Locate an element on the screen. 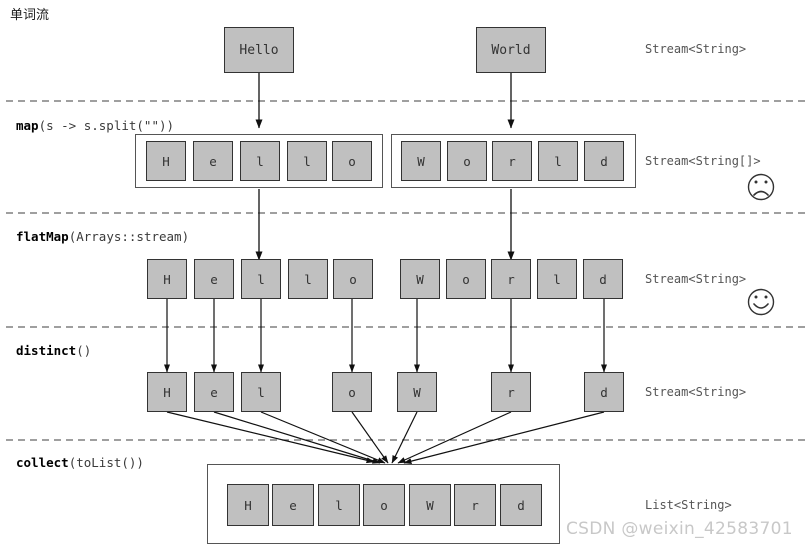 The height and width of the screenshot is (554, 811). list-cell: e is located at coordinates (293, 505).